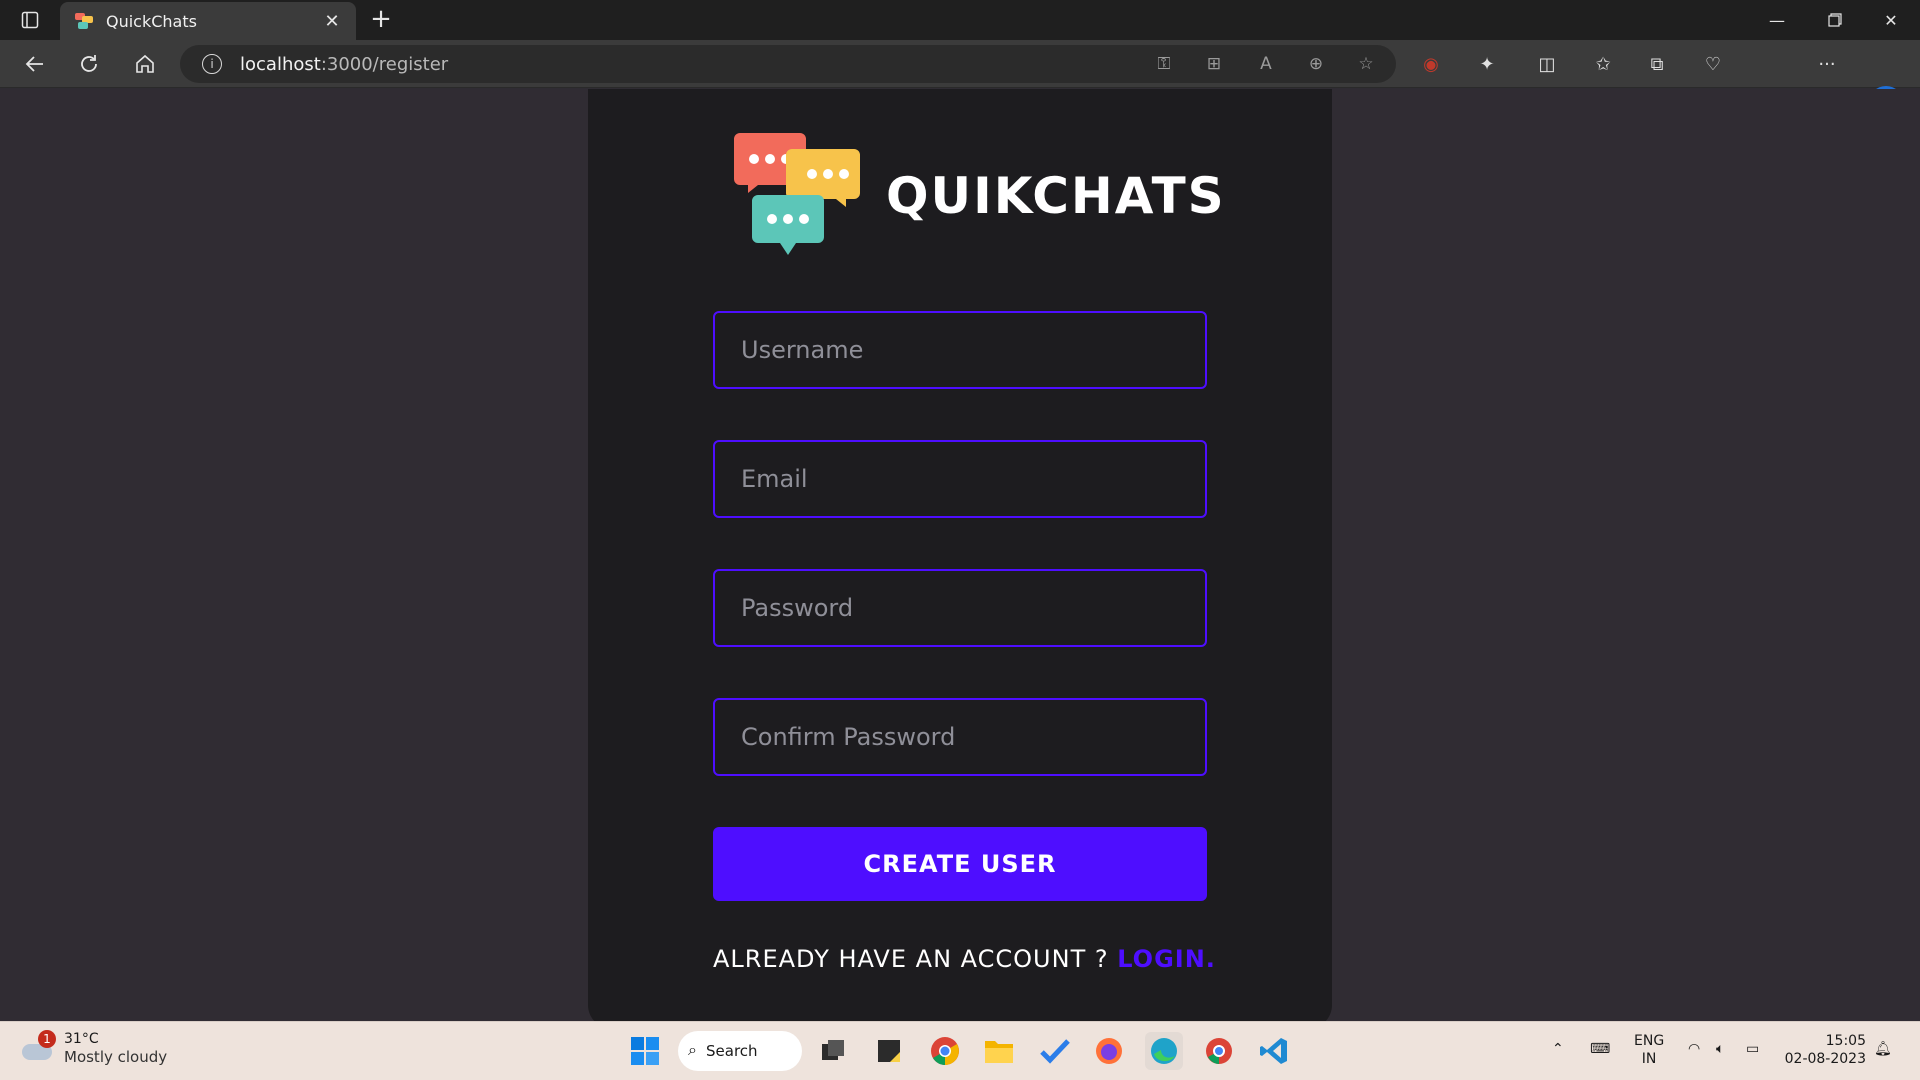  What do you see at coordinates (1431, 64) in the screenshot?
I see `extension-red-icon: ◉` at bounding box center [1431, 64].